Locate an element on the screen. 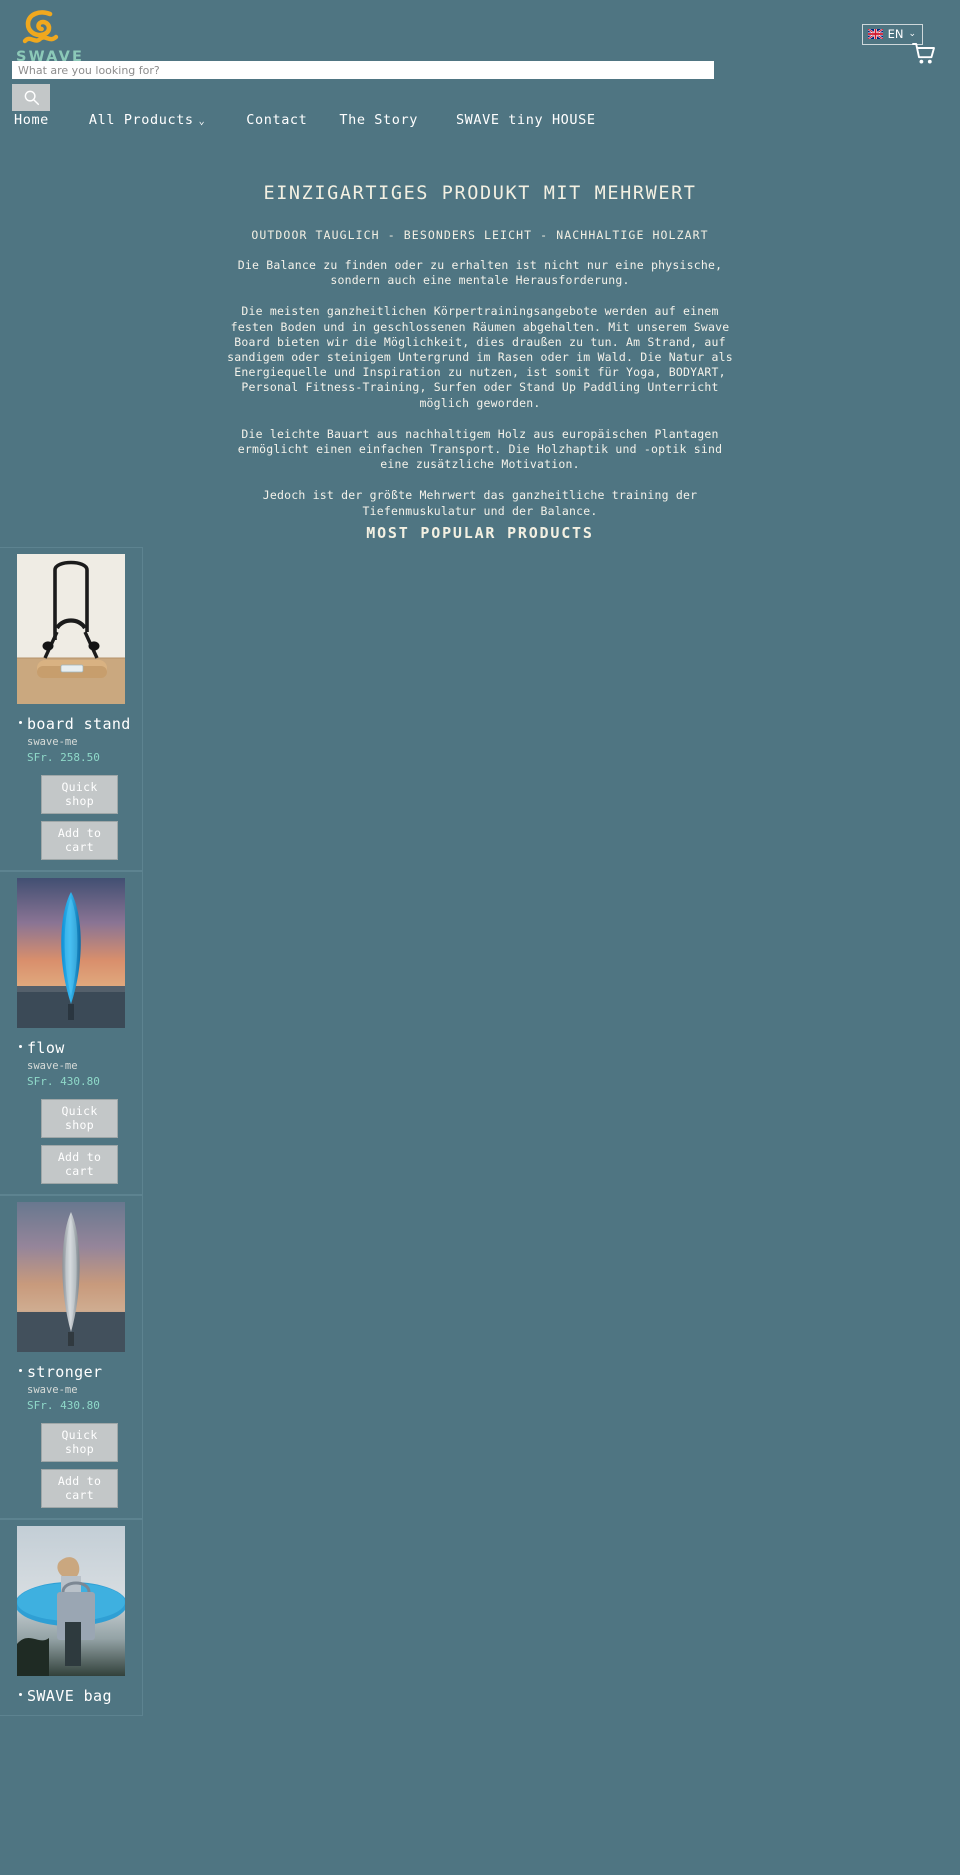  nav-item-the-story: The Story is located at coordinates (378, 120).